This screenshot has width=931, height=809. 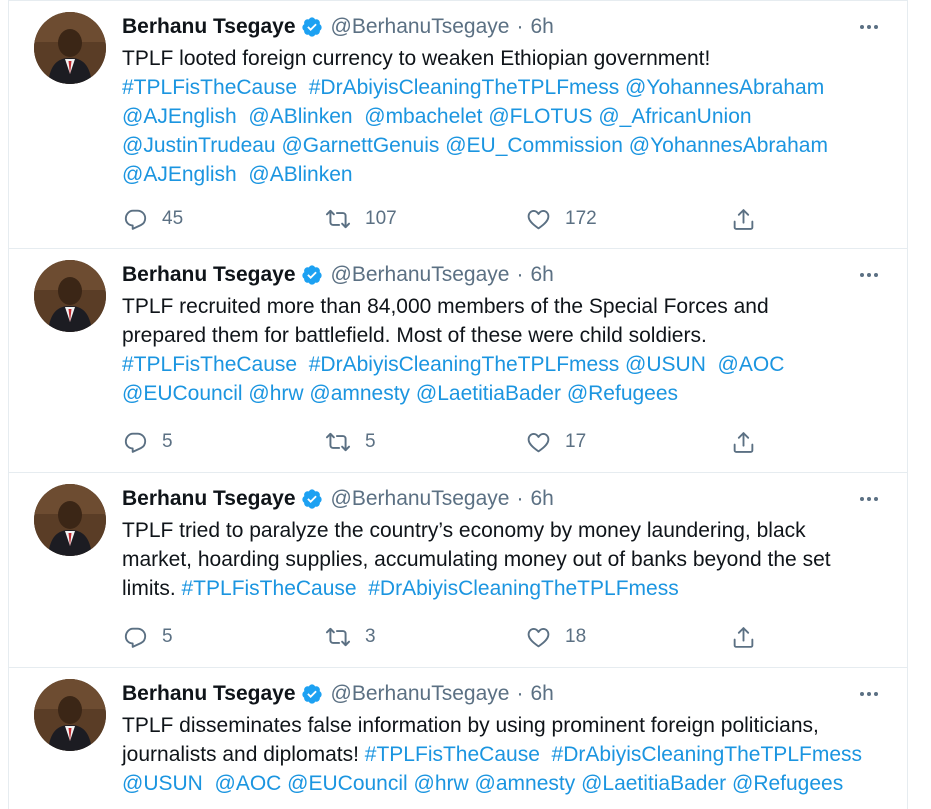 What do you see at coordinates (447, 219) in the screenshot?
I see `tweet-actions: 45 107 172` at bounding box center [447, 219].